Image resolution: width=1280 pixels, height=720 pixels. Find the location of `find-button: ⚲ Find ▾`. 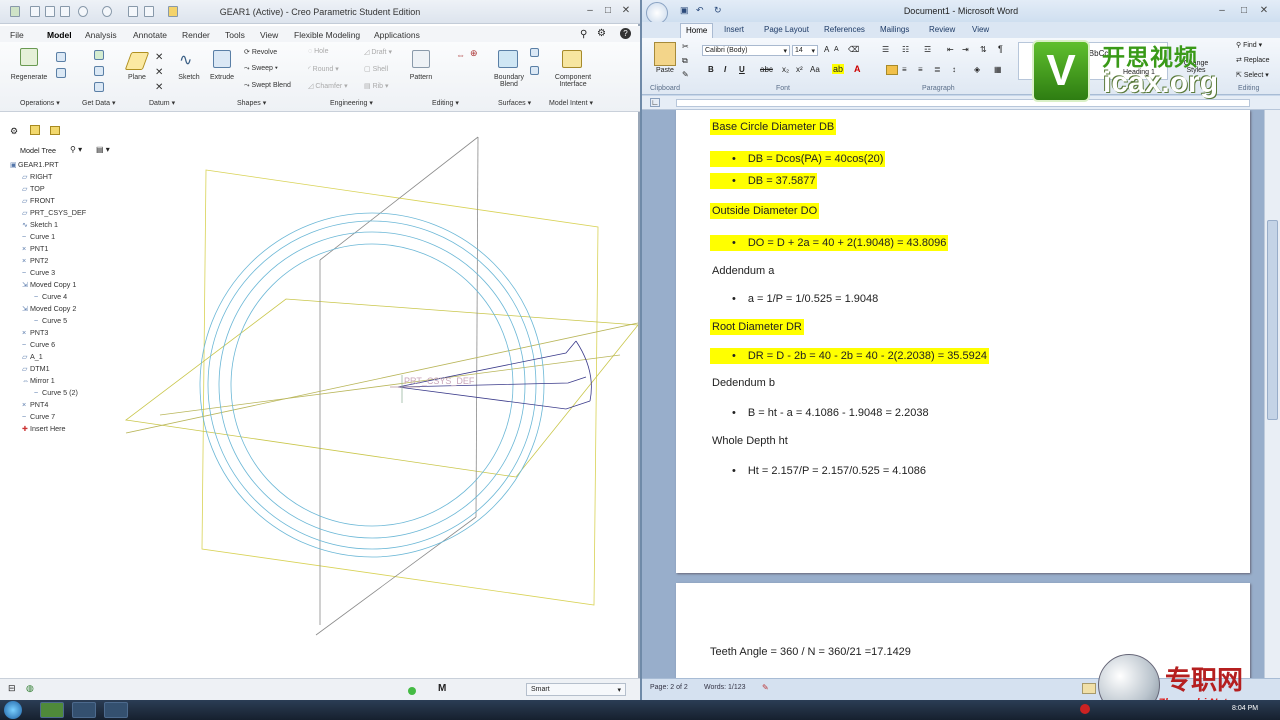

find-button: ⚲ Find ▾ is located at coordinates (1249, 45).